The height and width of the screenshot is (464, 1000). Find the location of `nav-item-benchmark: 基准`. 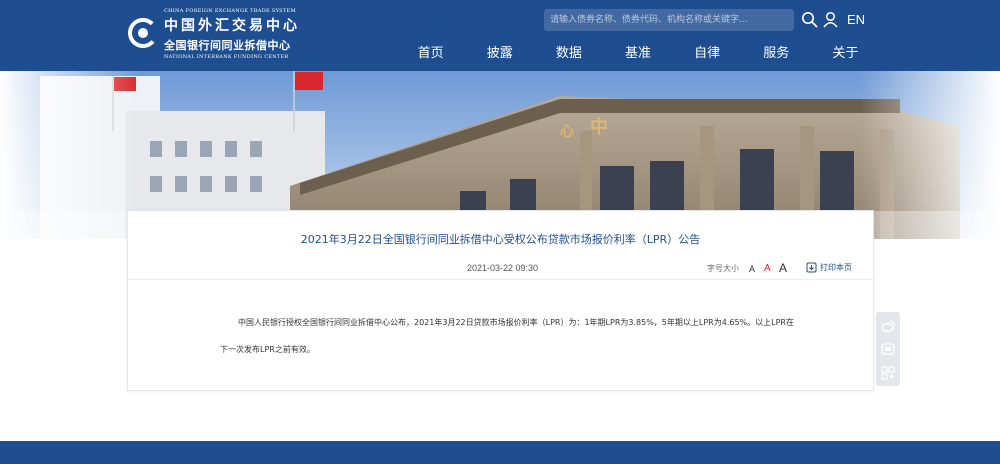

nav-item-benchmark: 基准 is located at coordinates (637, 54).